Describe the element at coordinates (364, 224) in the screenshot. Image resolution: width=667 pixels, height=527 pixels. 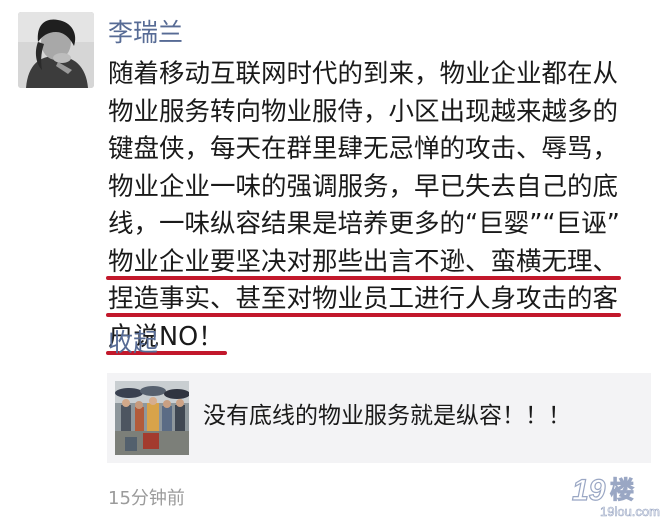
I see `post-line: 线，一味纵容结果是培养更多的“巨婴”“巨诬”` at that location.